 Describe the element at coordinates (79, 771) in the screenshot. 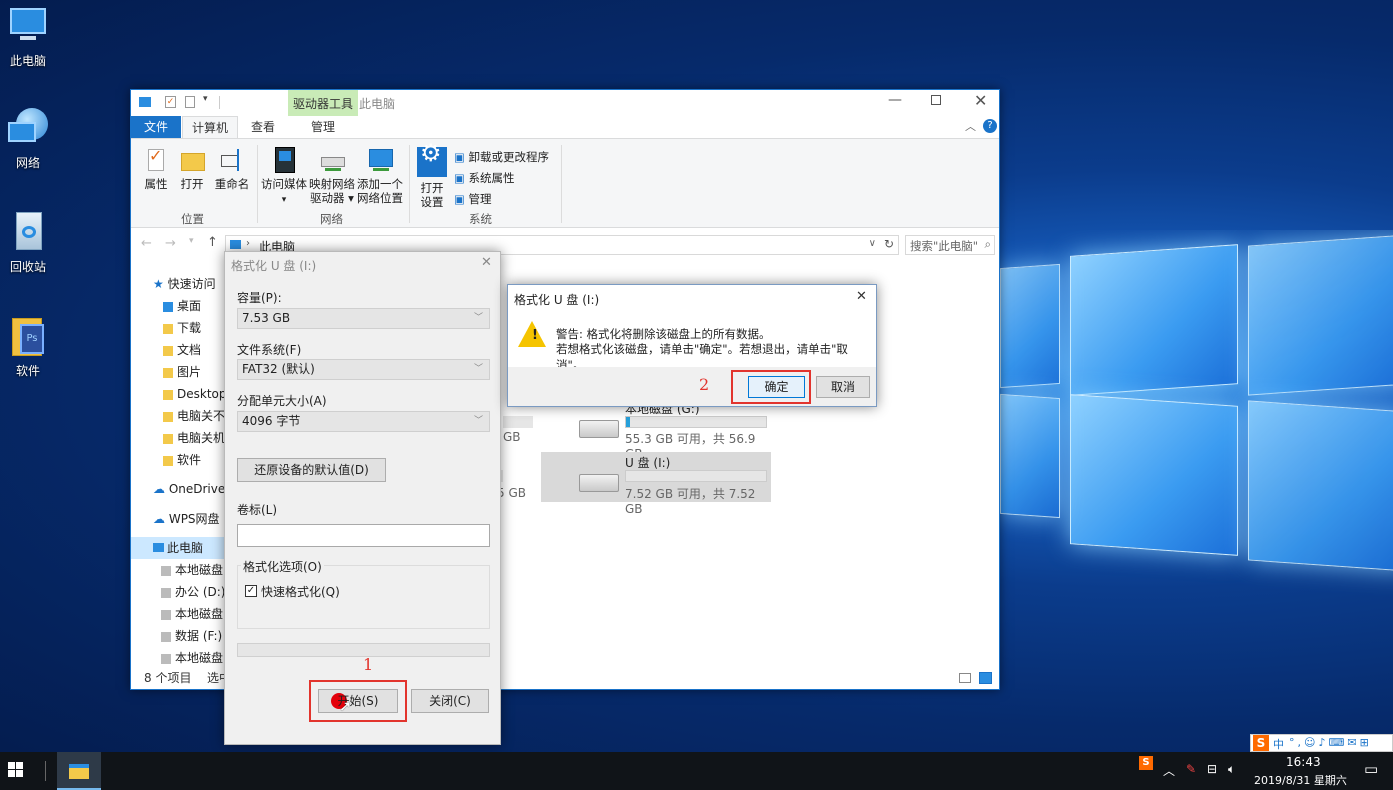

I see `taskbar-file-explorer` at that location.